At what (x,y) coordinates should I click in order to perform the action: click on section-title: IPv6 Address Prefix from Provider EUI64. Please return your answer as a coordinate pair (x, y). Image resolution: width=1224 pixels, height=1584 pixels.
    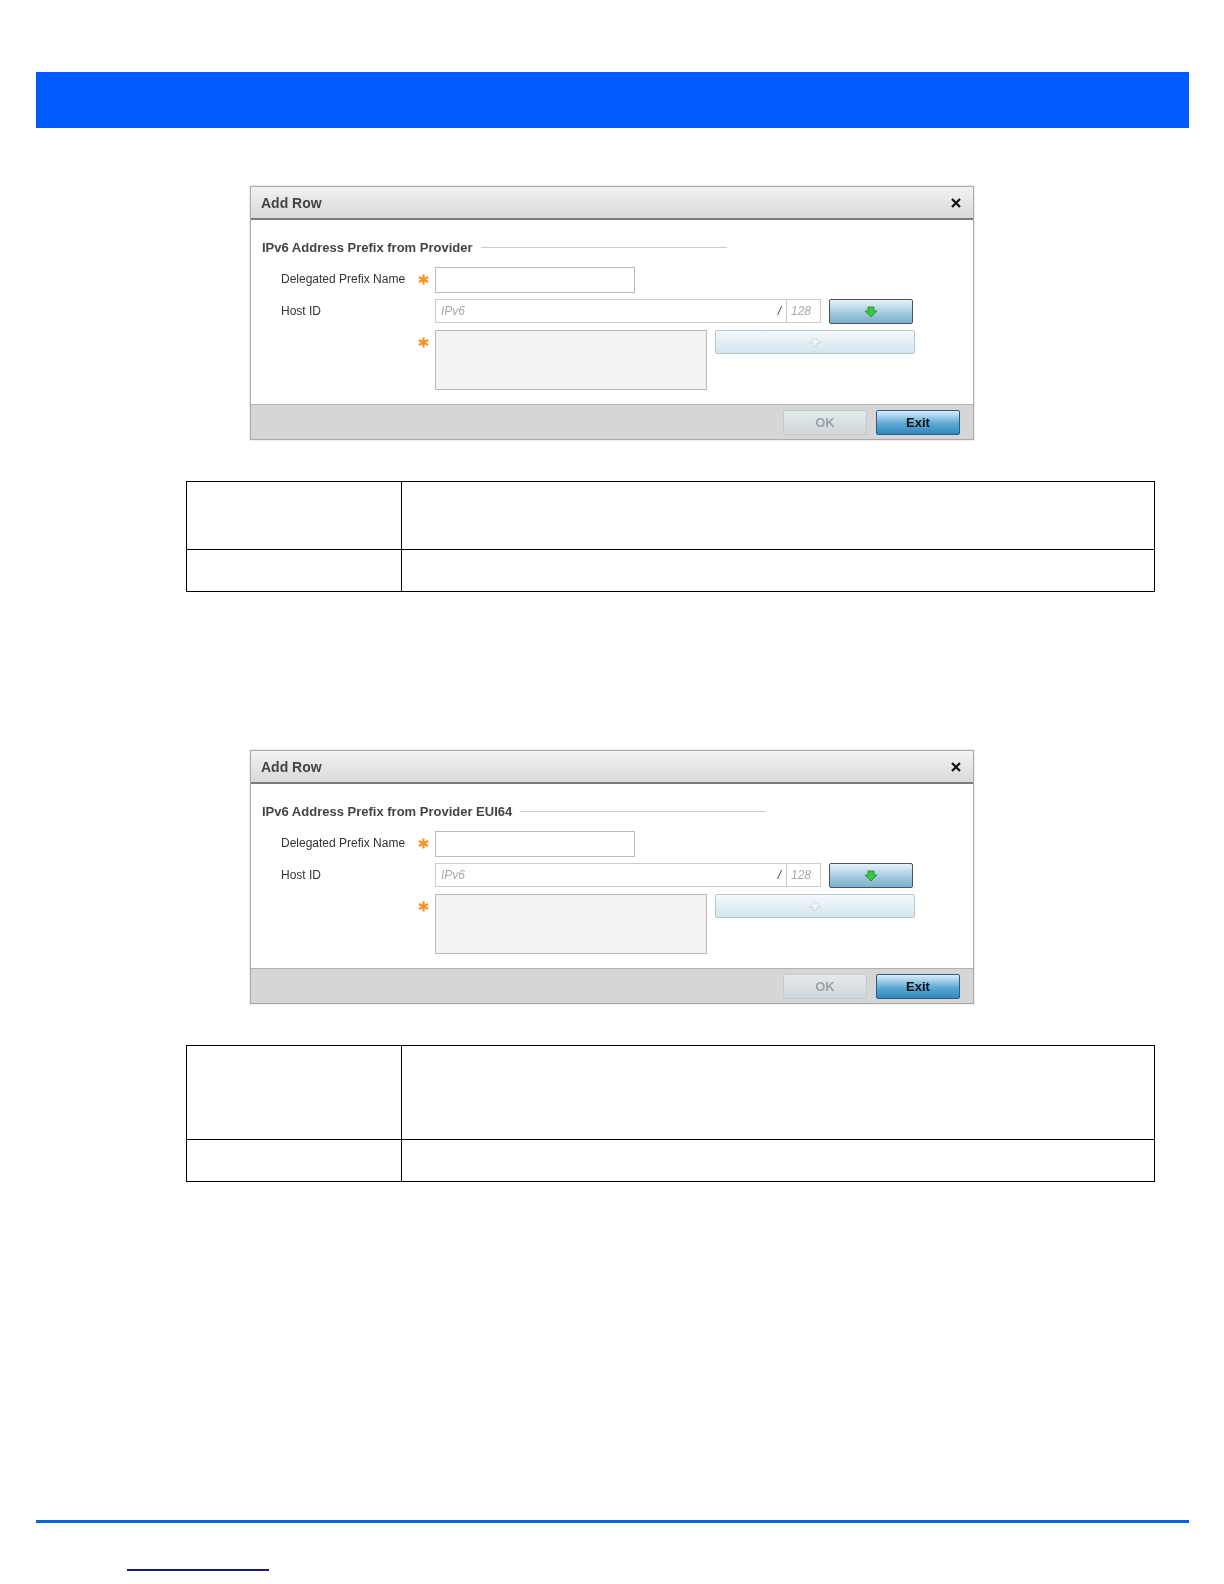
    Looking at the image, I should click on (387, 811).